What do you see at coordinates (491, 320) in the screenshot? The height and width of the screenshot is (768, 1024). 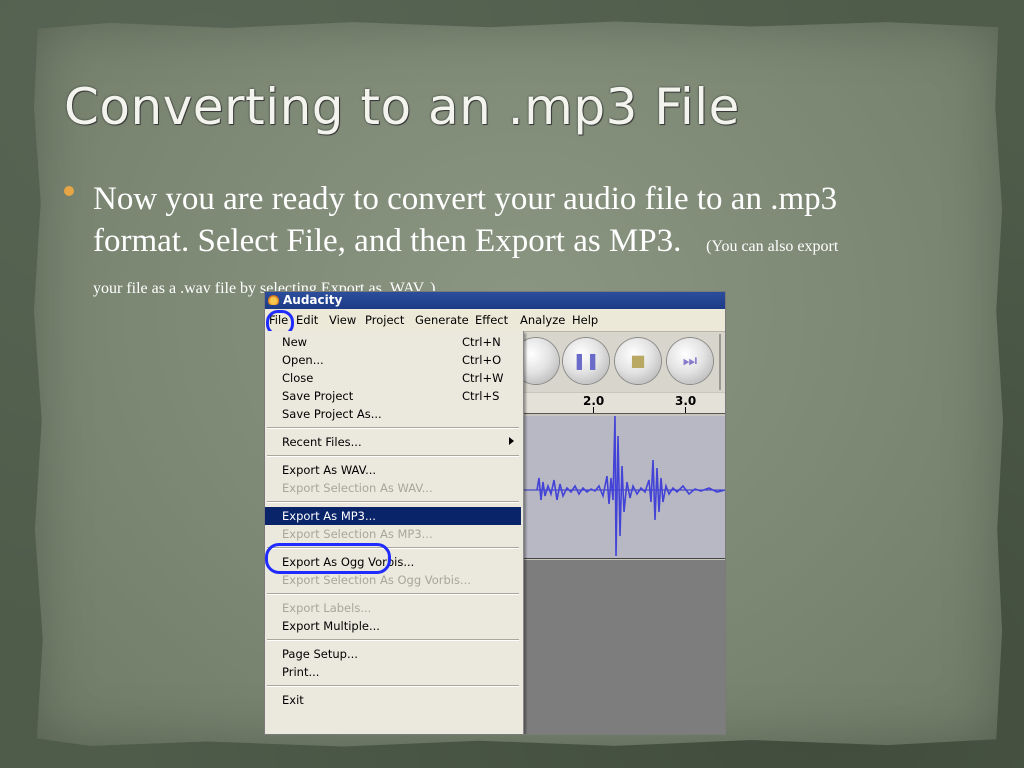 I see `menu-effect: Effect` at bounding box center [491, 320].